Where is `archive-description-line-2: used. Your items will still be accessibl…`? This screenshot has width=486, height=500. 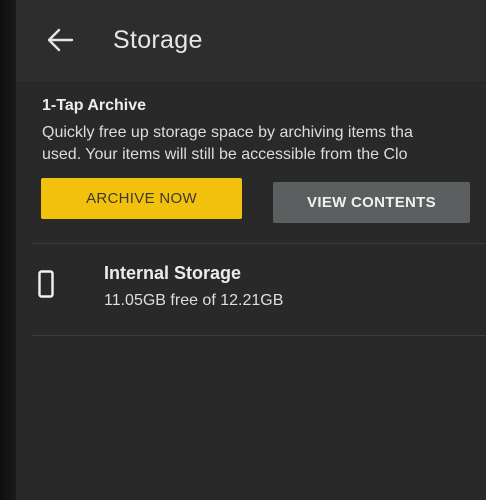
archive-description-line-2: used. Your items will still be accessibl… is located at coordinates (225, 154).